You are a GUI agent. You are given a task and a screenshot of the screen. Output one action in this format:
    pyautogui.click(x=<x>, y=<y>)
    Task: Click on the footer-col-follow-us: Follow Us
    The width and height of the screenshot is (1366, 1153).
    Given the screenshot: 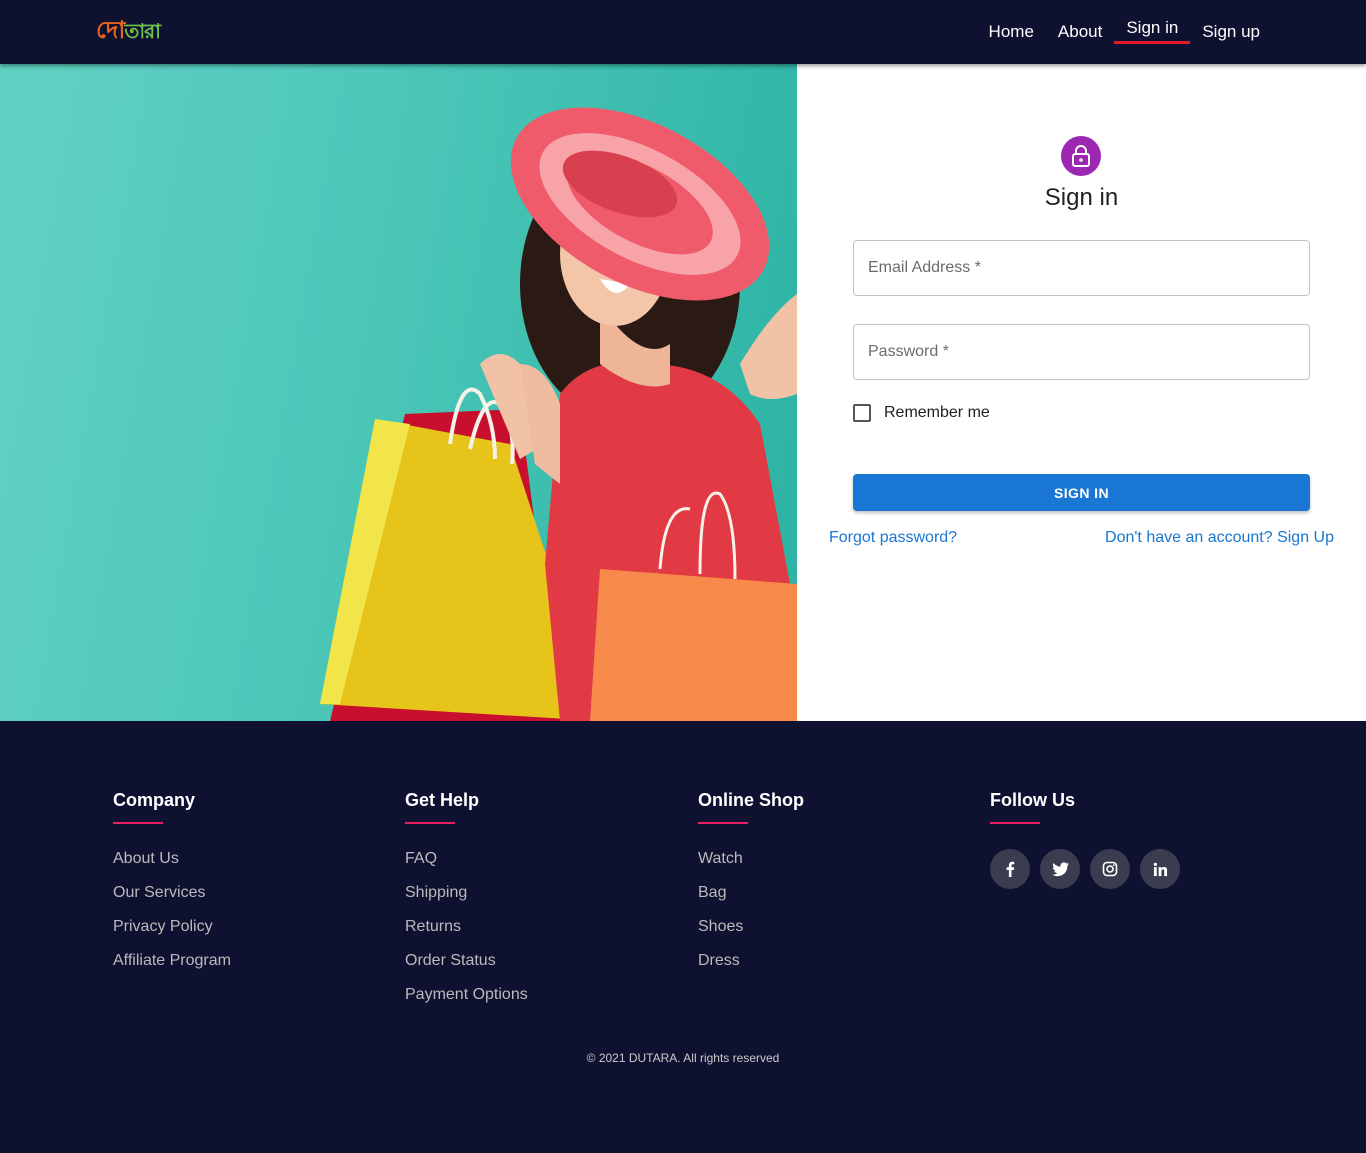 What is the action you would take?
    pyautogui.click(x=1090, y=839)
    